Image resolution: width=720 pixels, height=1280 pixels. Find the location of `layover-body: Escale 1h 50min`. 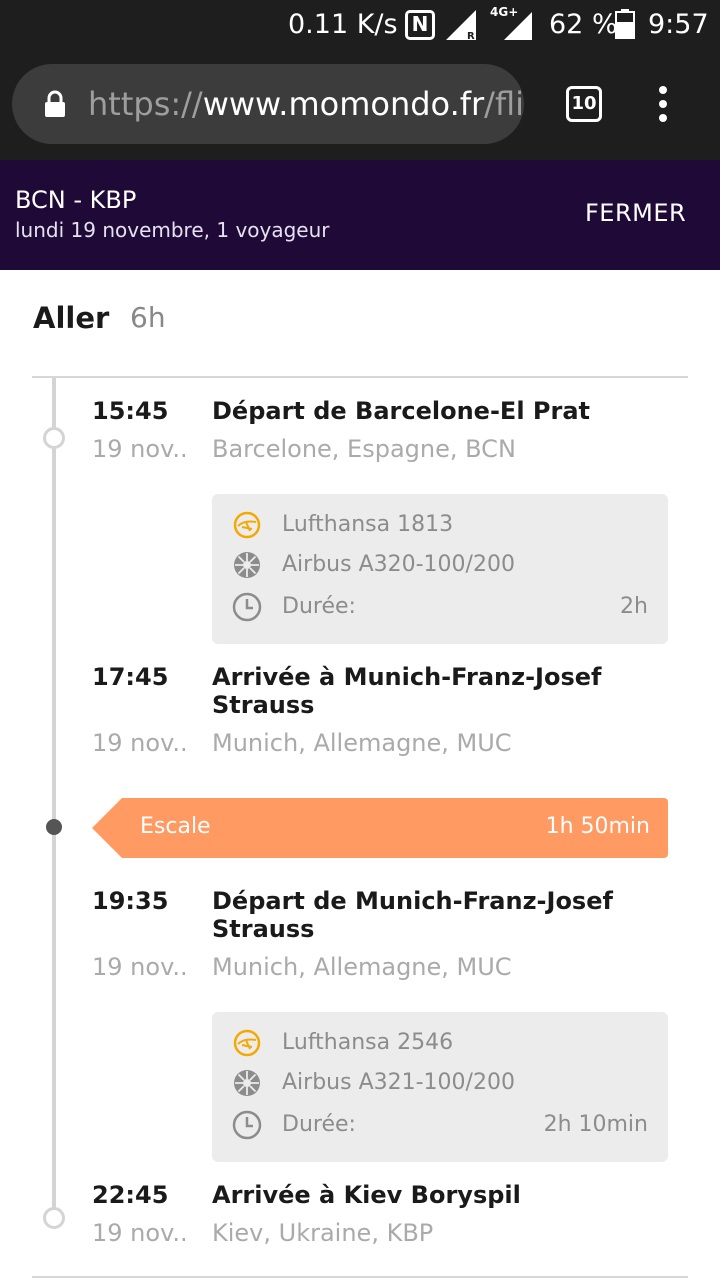

layover-body: Escale 1h 50min is located at coordinates (395, 828).